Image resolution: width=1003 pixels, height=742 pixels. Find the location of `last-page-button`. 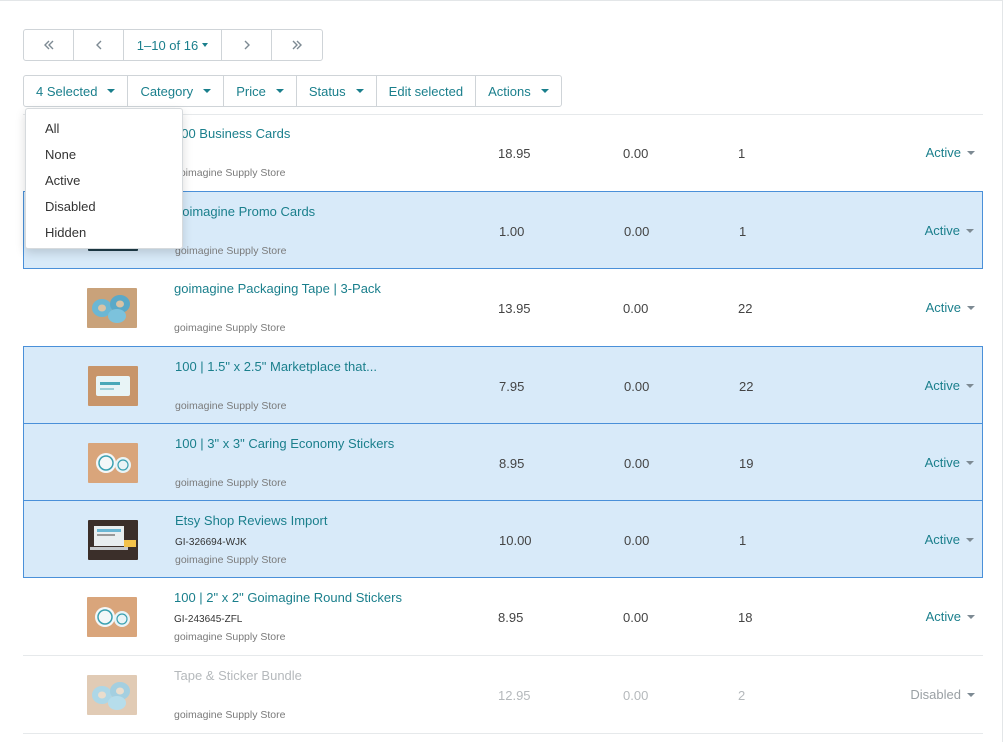

last-page-button is located at coordinates (297, 45).